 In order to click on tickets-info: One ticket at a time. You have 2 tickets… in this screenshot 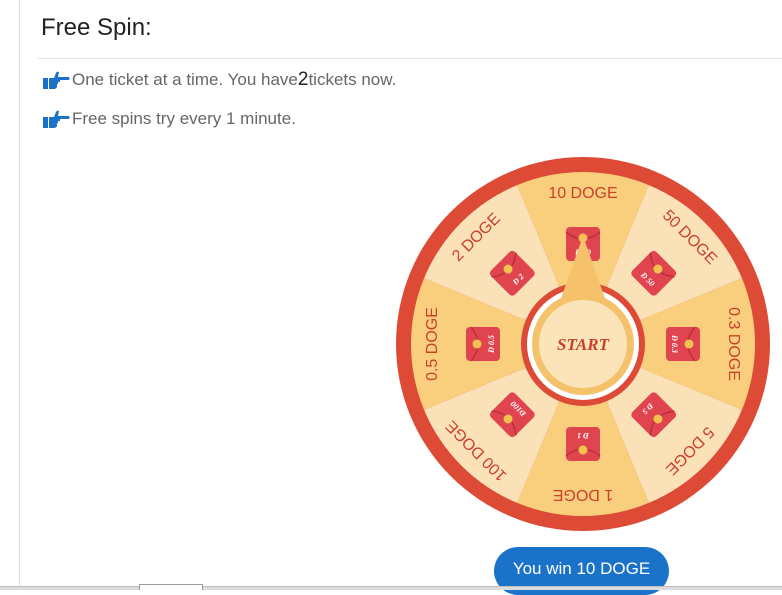, I will do `click(219, 80)`.